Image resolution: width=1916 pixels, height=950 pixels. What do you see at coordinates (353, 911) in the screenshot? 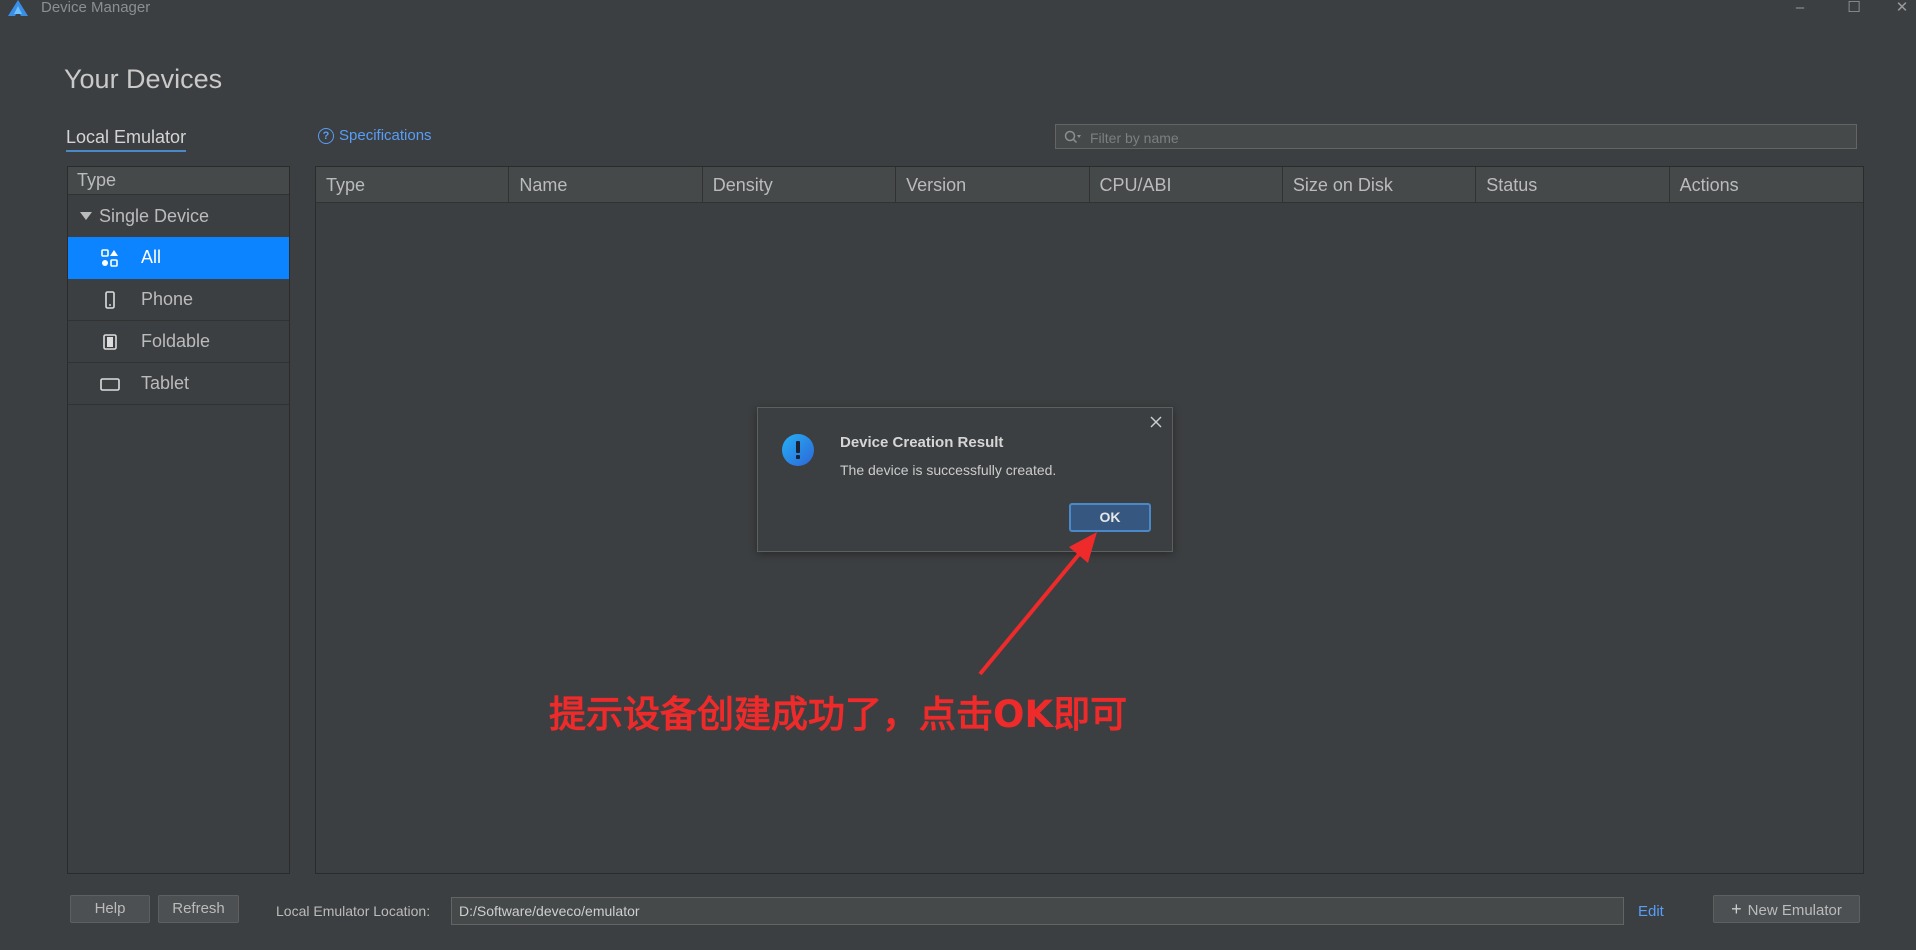
I see `location-label: Local Emulator Location:` at bounding box center [353, 911].